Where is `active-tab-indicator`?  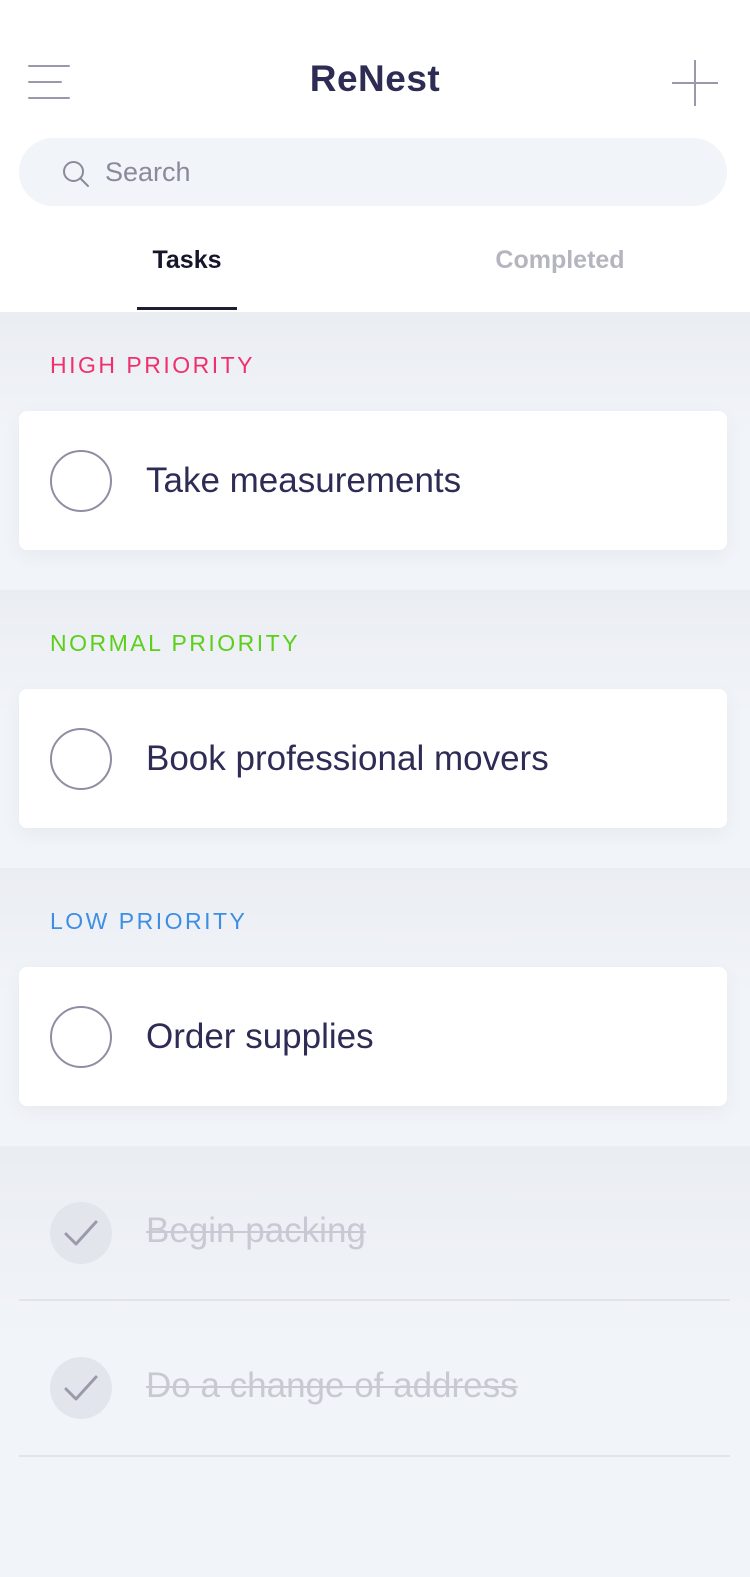
active-tab-indicator is located at coordinates (187, 308).